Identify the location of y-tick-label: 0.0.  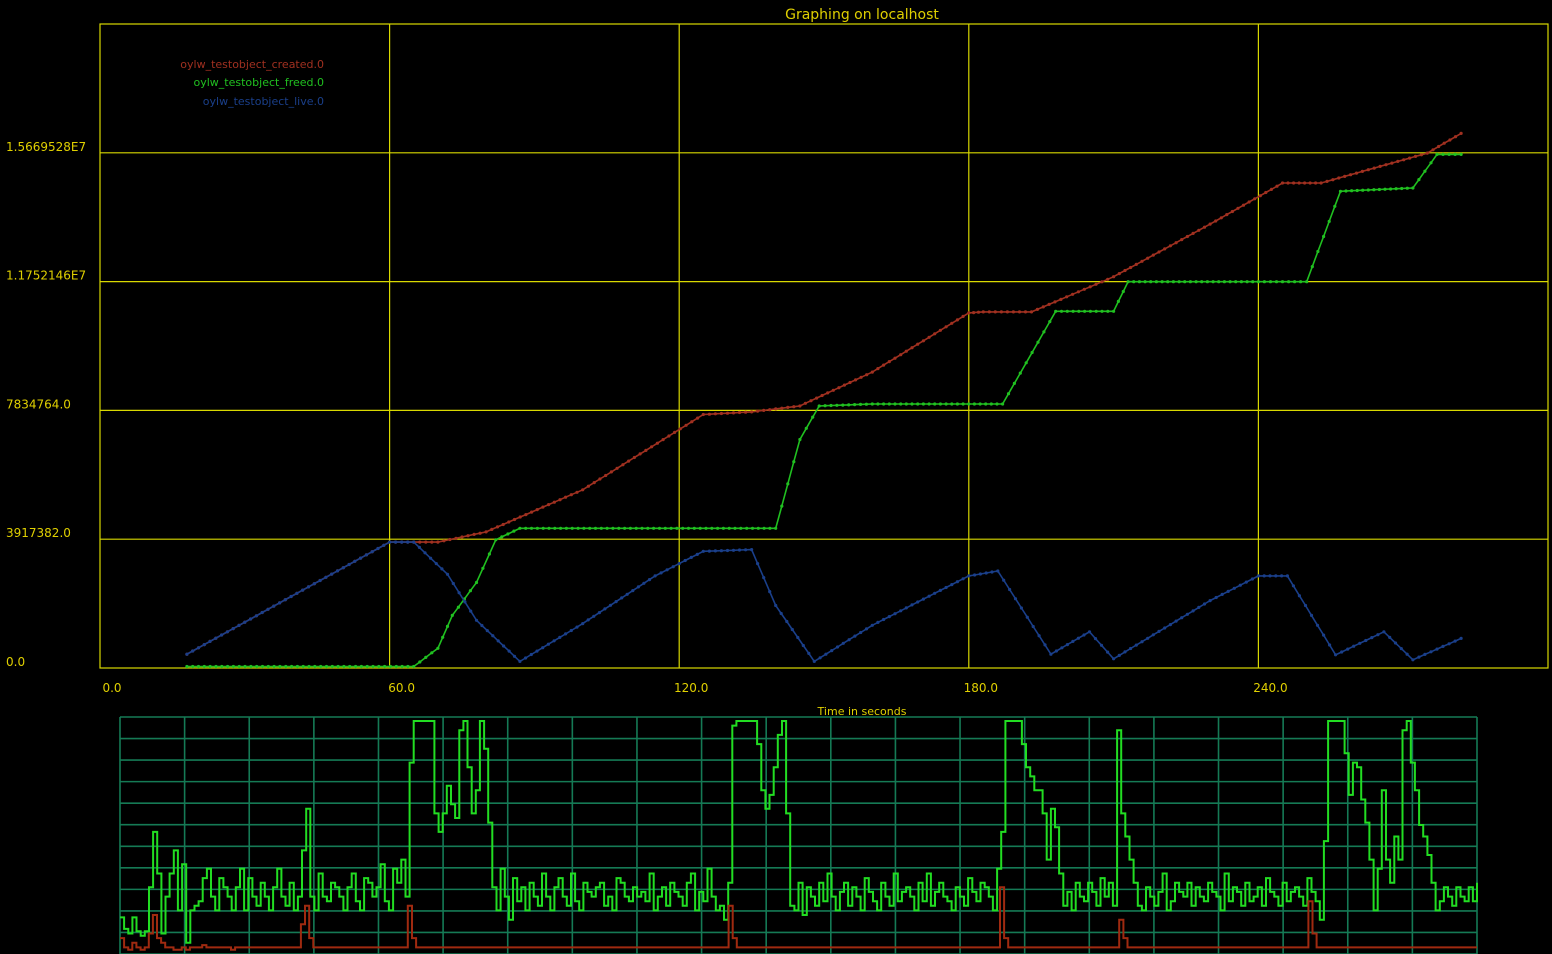
(15, 662).